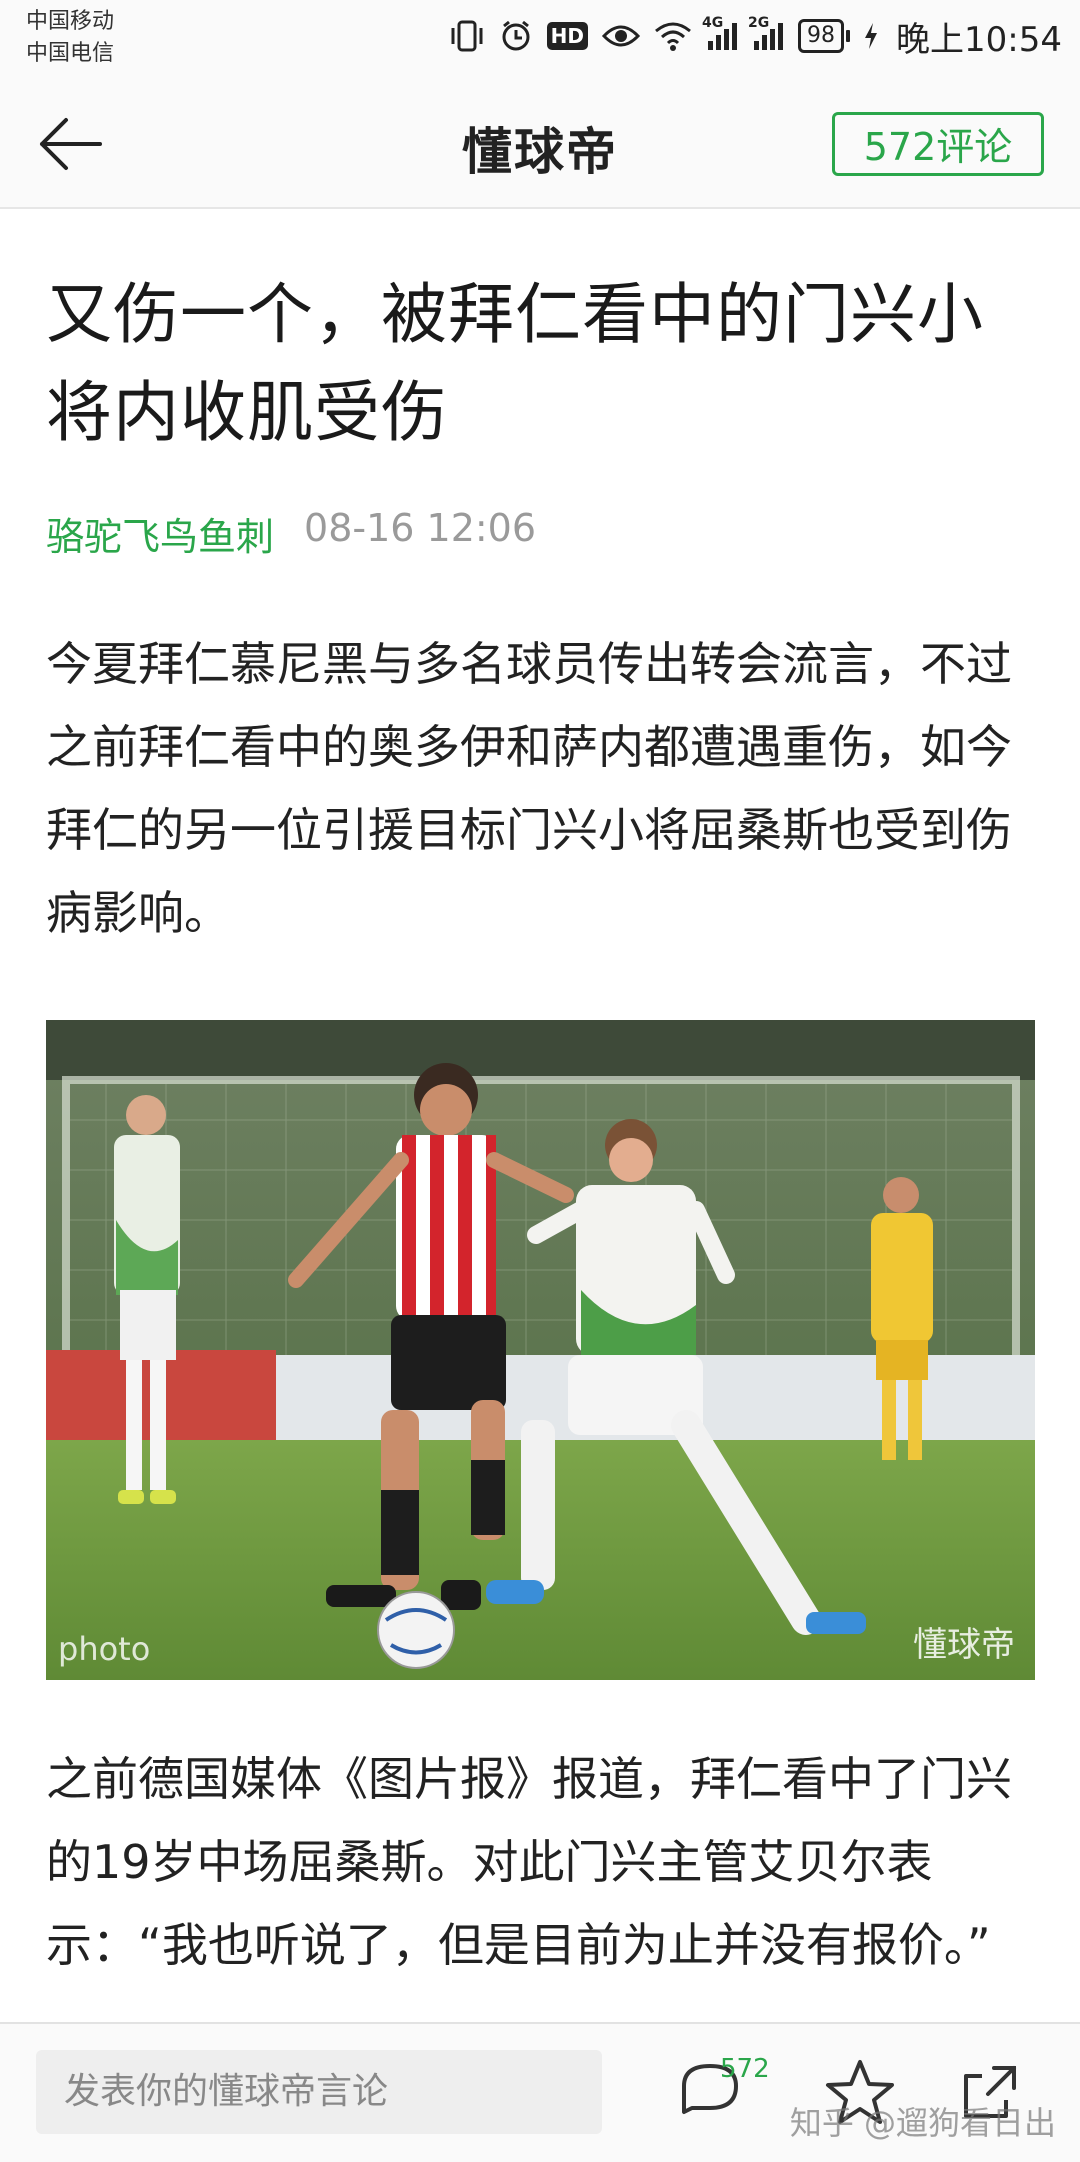  What do you see at coordinates (160, 533) in the screenshot?
I see `author-link: 骆驼飞鸟鱼刺` at bounding box center [160, 533].